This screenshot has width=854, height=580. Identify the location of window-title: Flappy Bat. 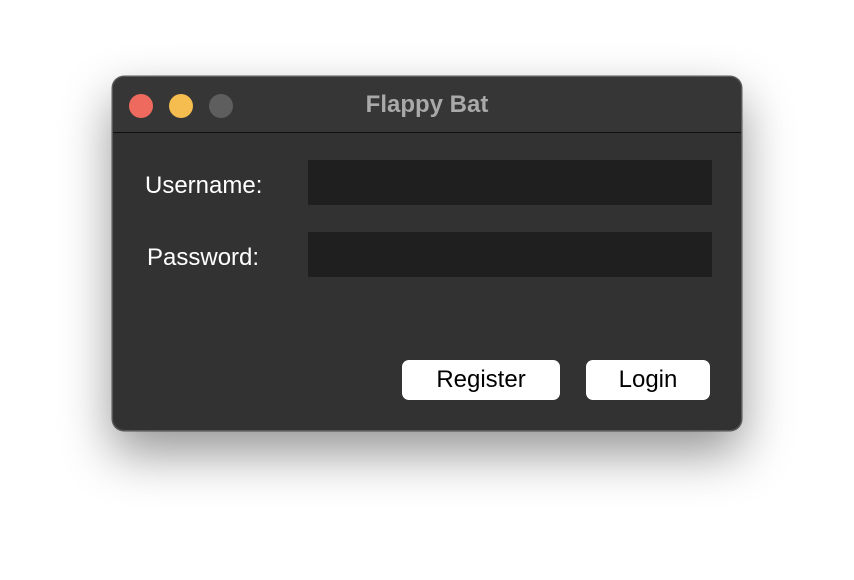
(427, 104).